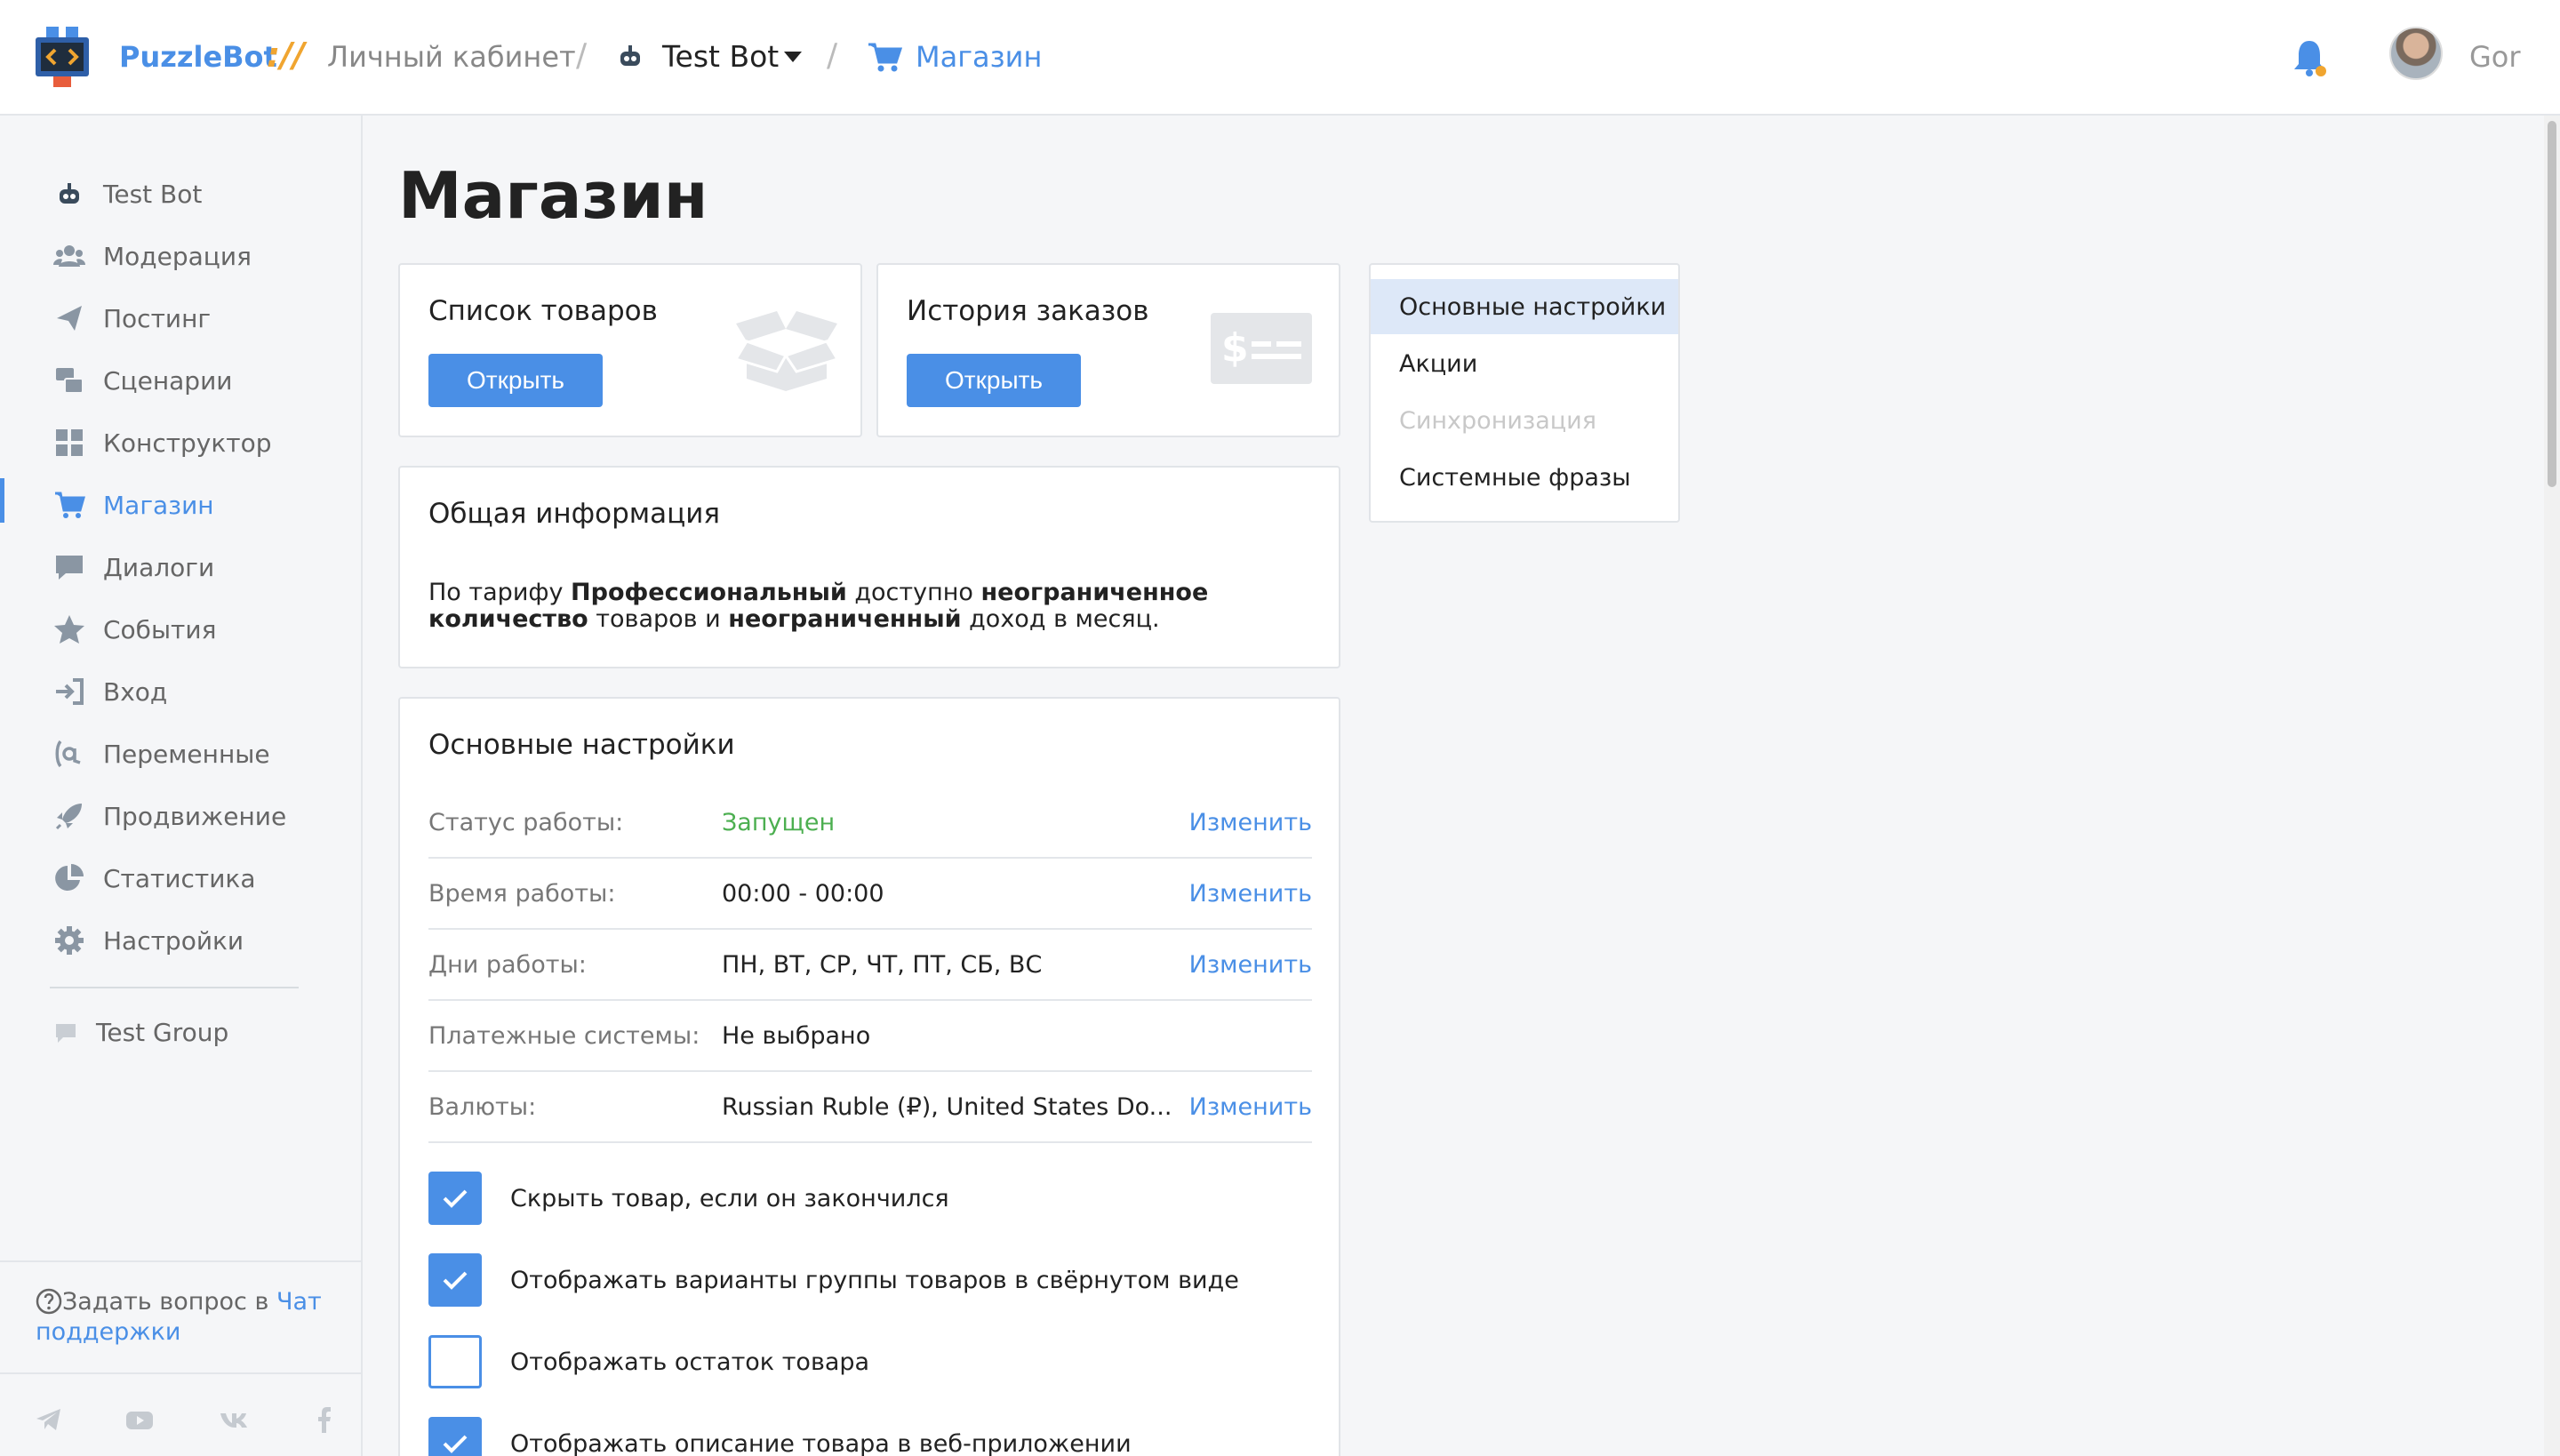 Image resolution: width=2560 pixels, height=1456 pixels. What do you see at coordinates (198, 57) in the screenshot?
I see `brand-name: PuzzleBot` at bounding box center [198, 57].